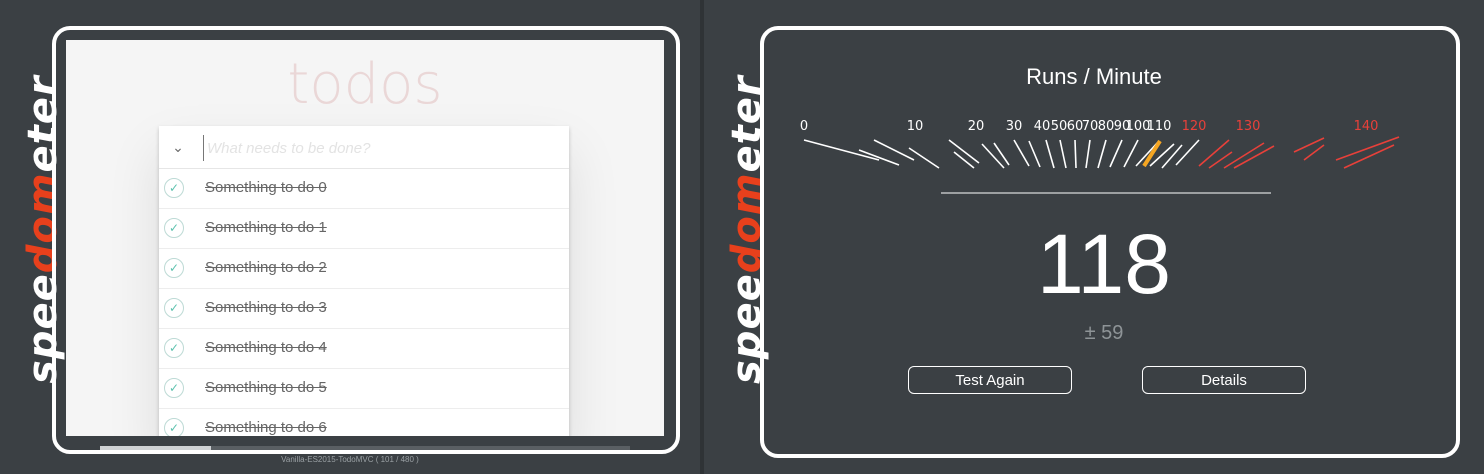 The image size is (1484, 474). What do you see at coordinates (155, 448) in the screenshot?
I see `progress-fill` at bounding box center [155, 448].